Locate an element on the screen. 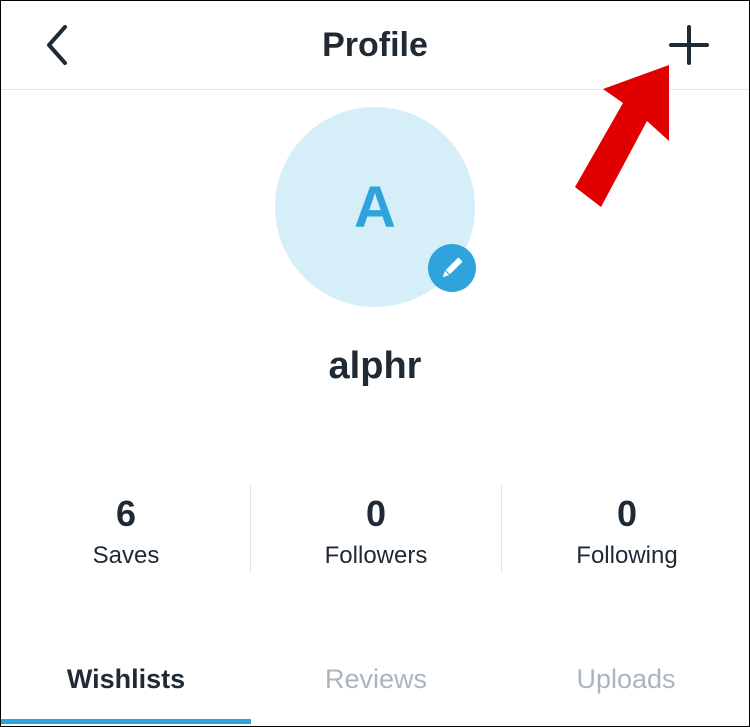 The width and height of the screenshot is (750, 727). edit-avatar-button is located at coordinates (452, 268).